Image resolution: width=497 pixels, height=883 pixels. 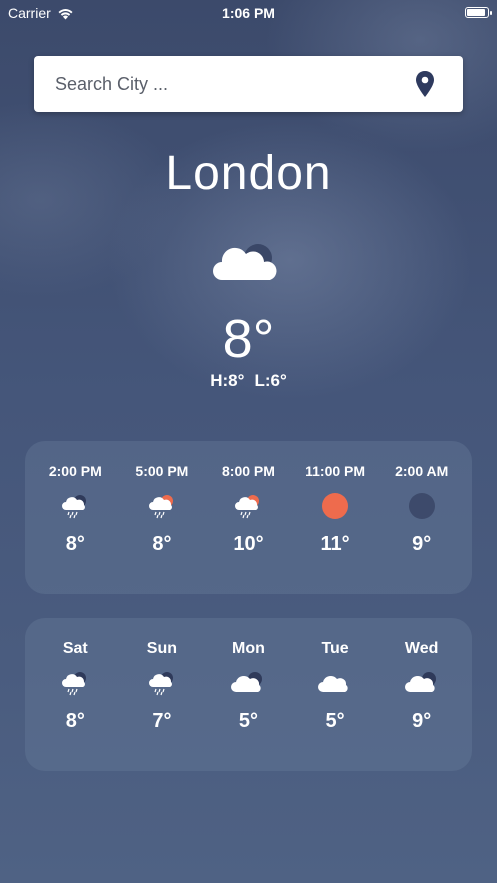 I want to click on moon-icon, so click(x=421, y=506).